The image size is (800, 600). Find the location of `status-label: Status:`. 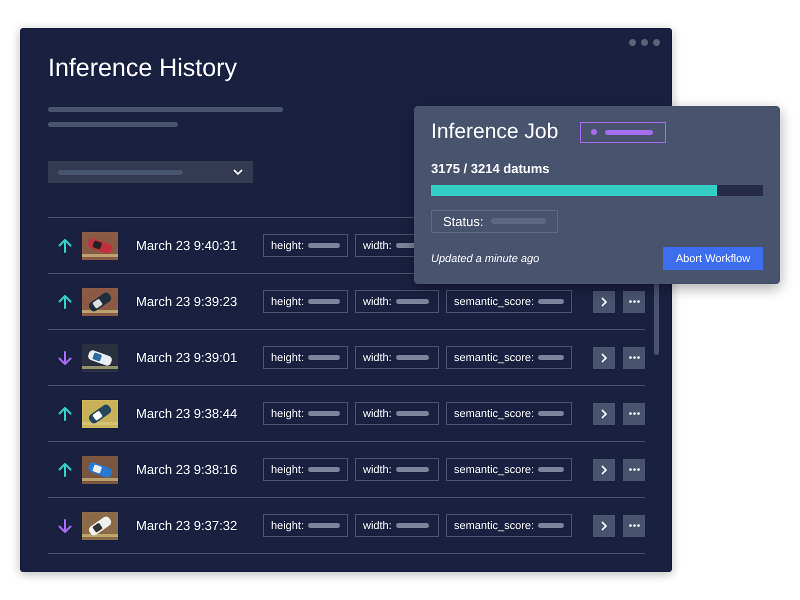

status-label: Status: is located at coordinates (463, 221).